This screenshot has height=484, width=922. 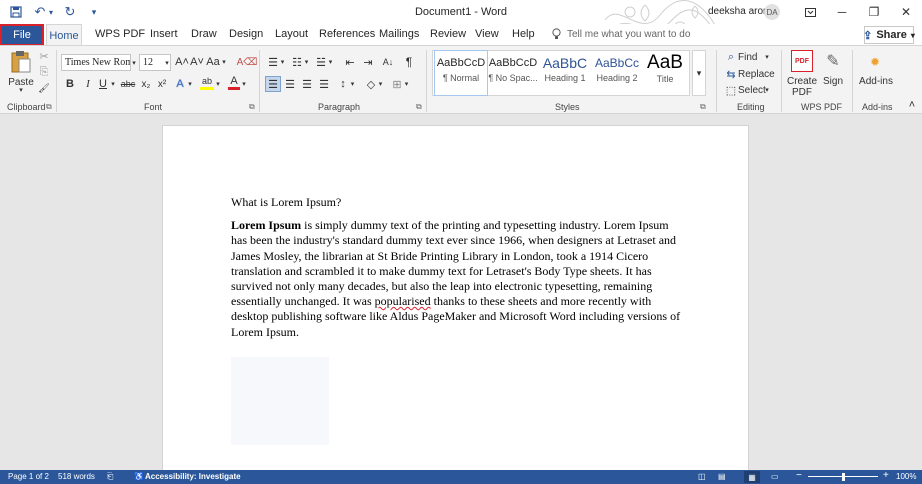 I want to click on document-heading: What is Lorem Ipsum?, so click(x=457, y=202).